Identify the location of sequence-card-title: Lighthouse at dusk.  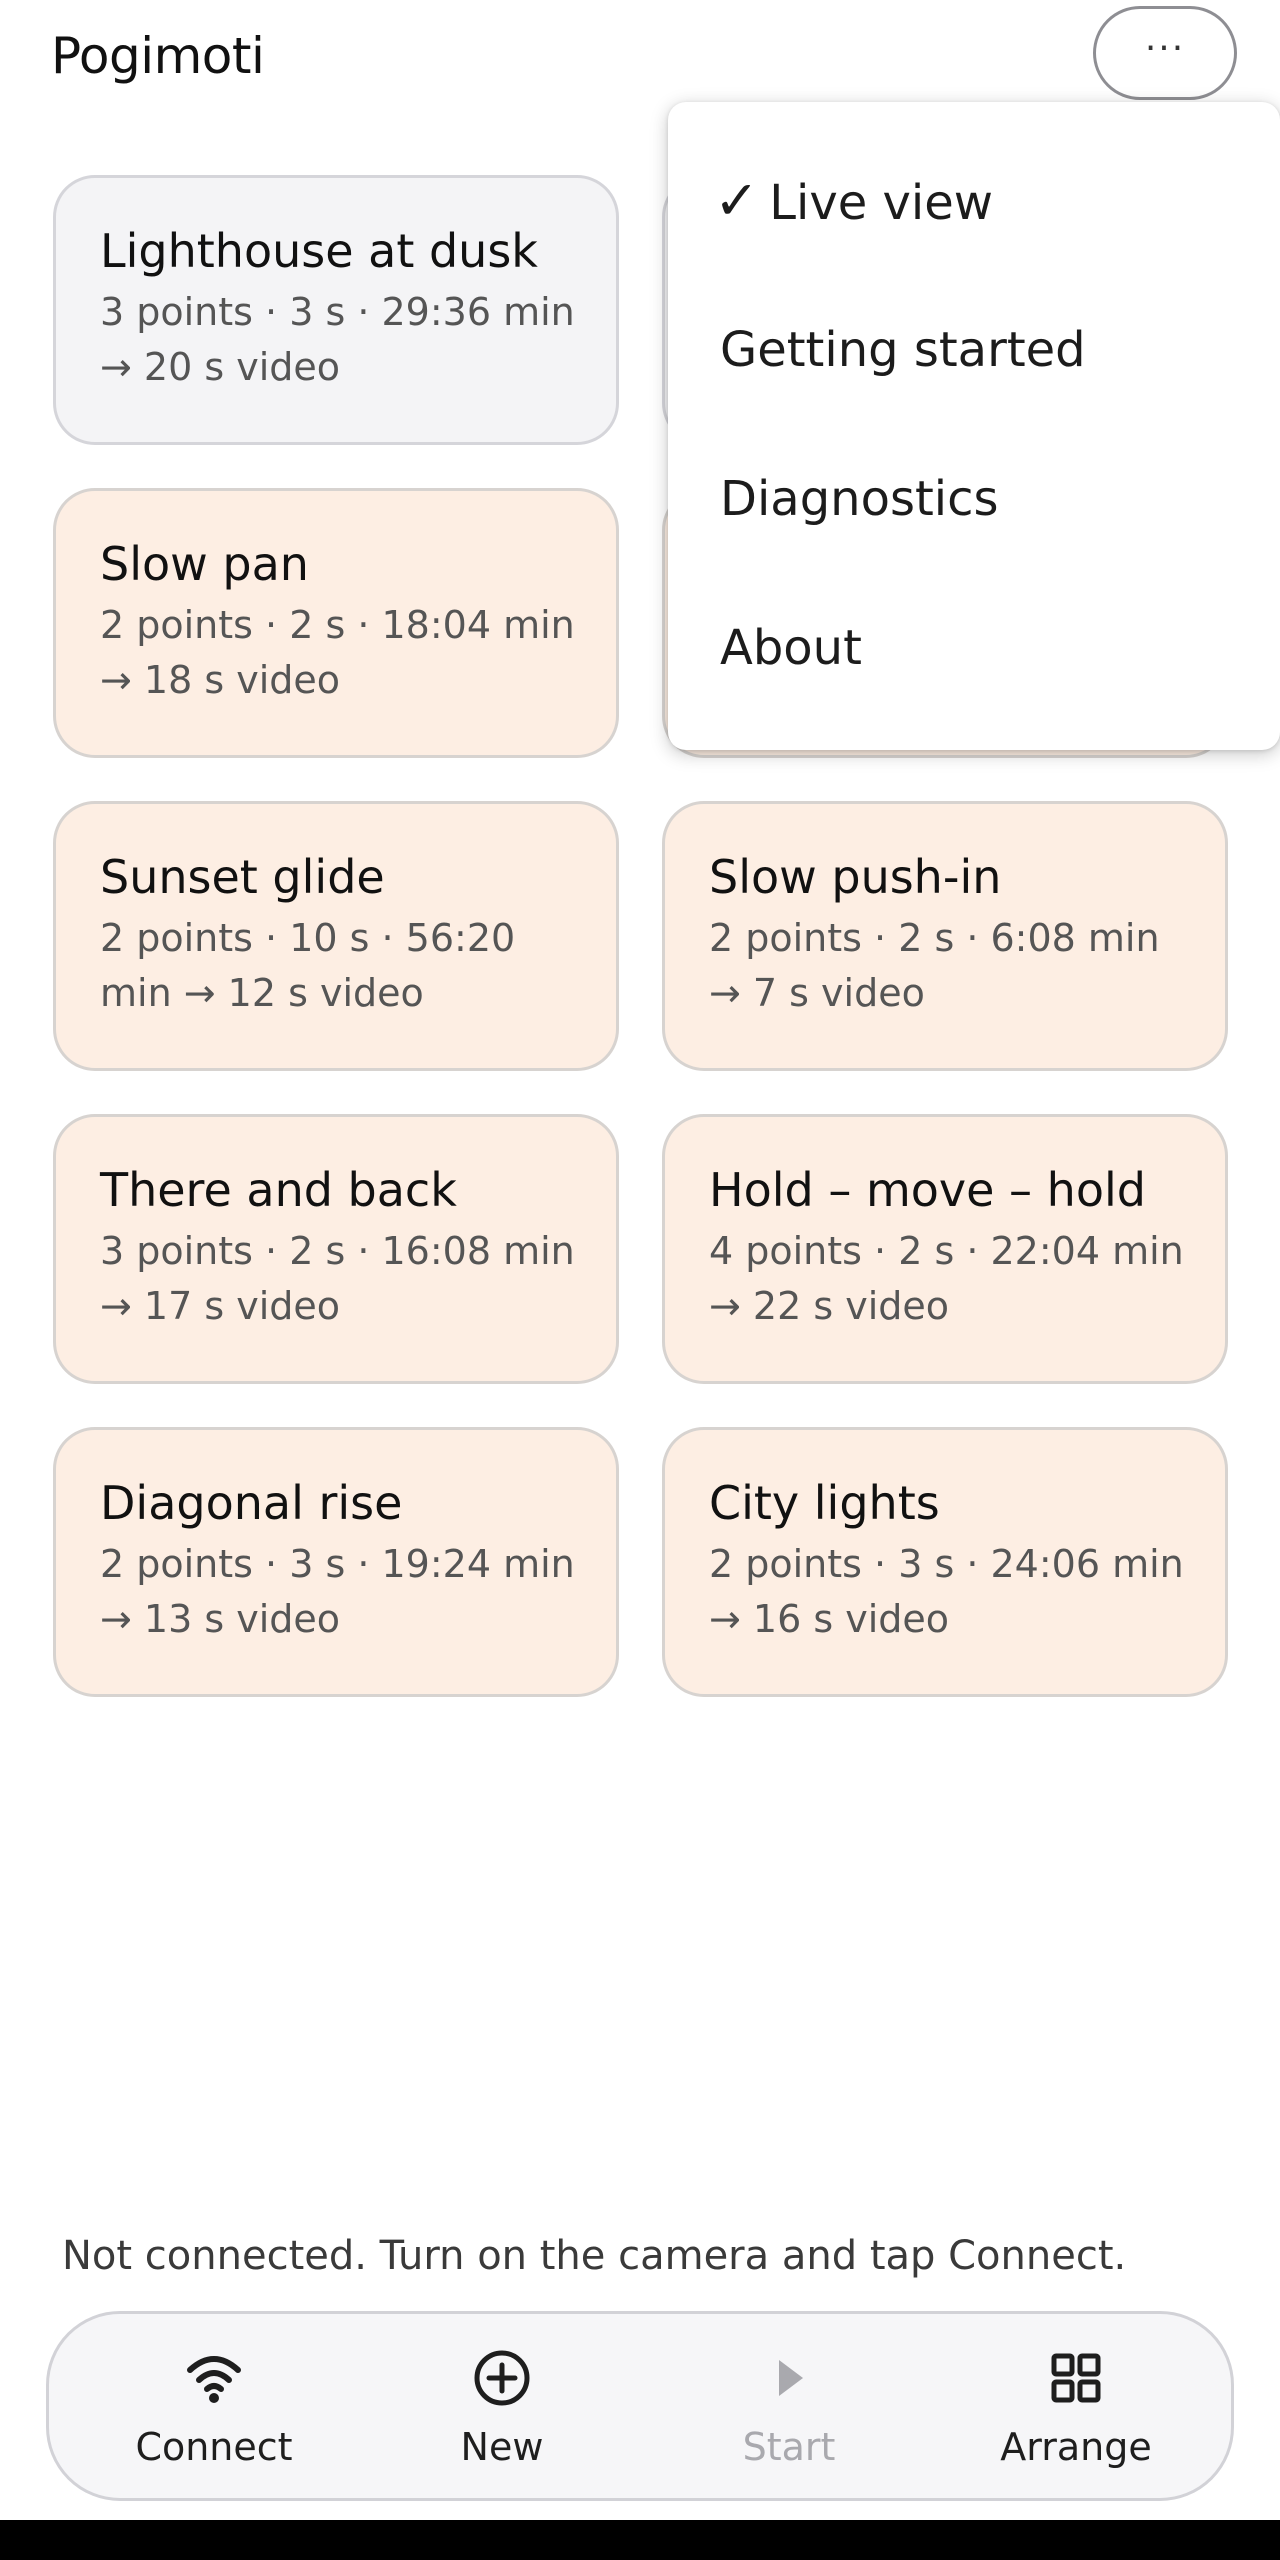
(319, 251).